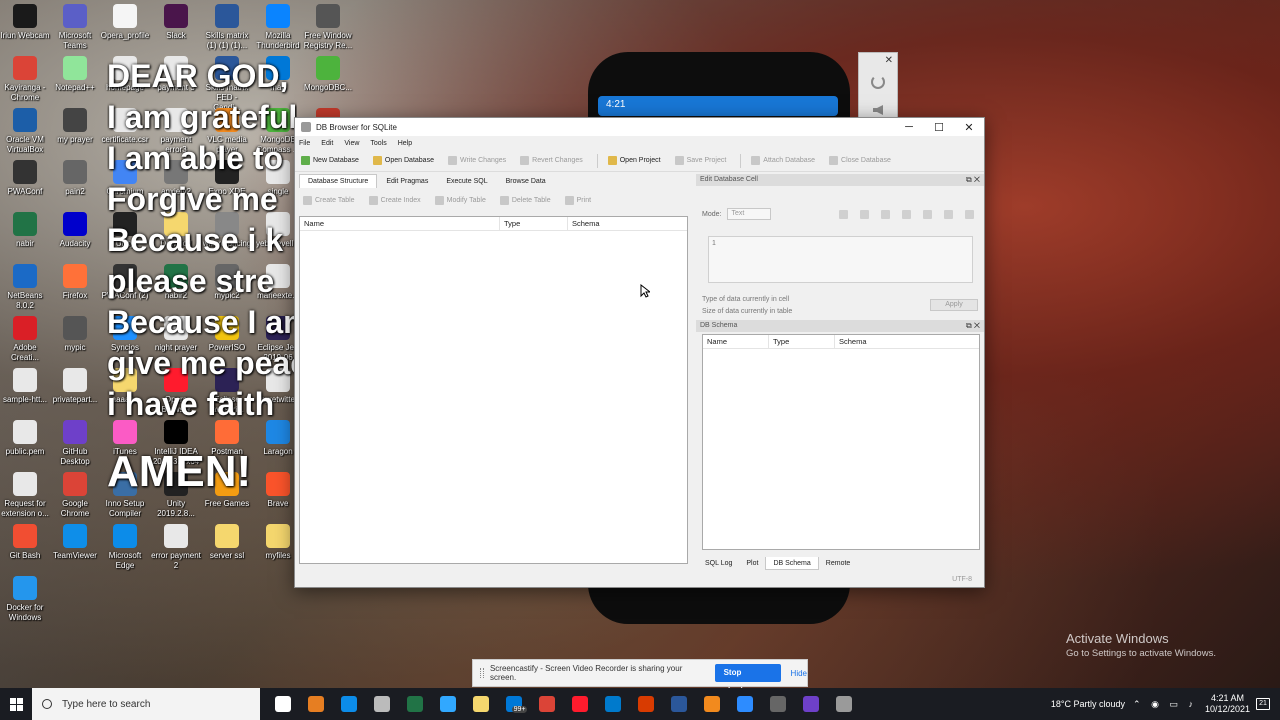  Describe the element at coordinates (351, 143) in the screenshot. I see `menu-view: View` at that location.